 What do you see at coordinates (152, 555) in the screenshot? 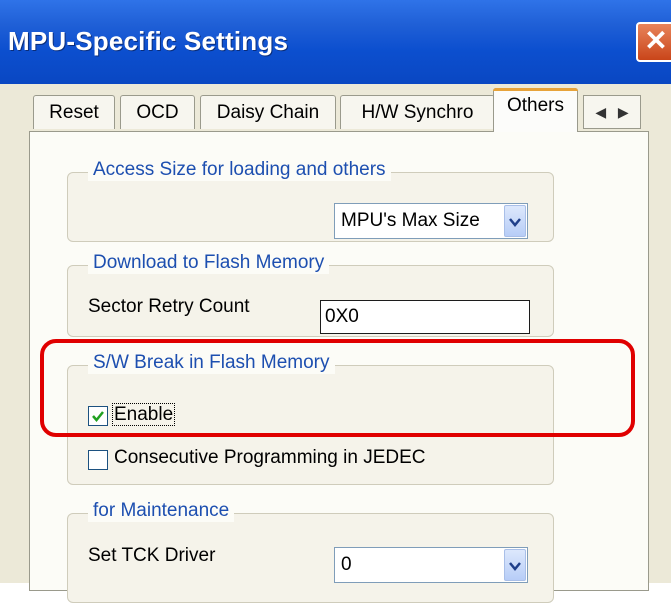
I see `tck-driver-label: Set TCK Driver` at bounding box center [152, 555].